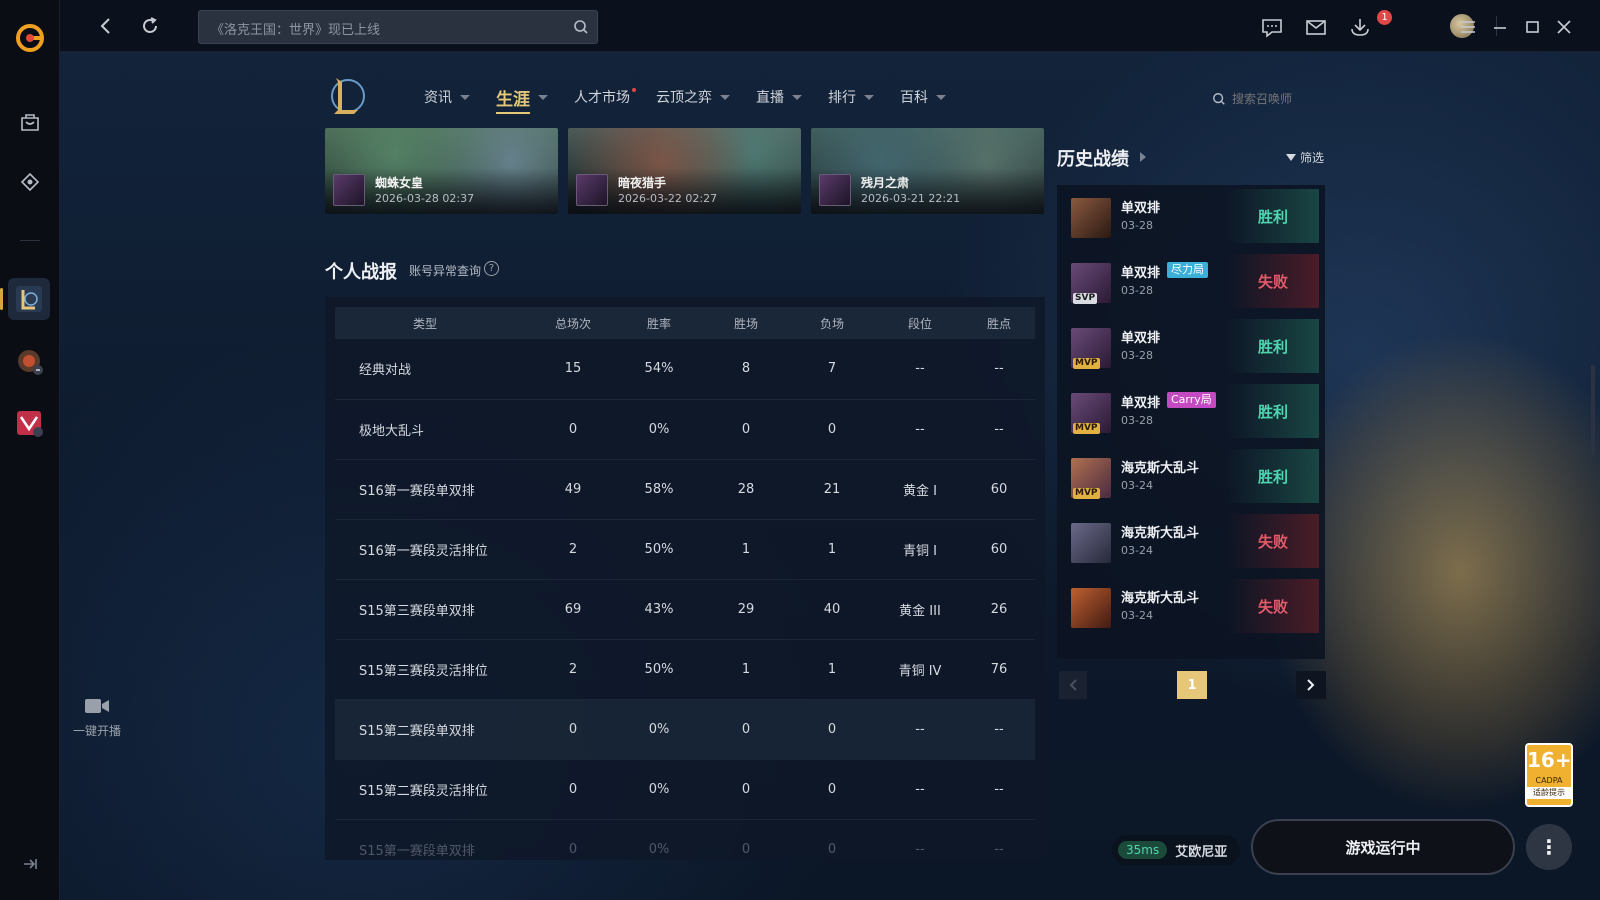 The image size is (1600, 900). What do you see at coordinates (779, 97) in the screenshot?
I see `tab-live: 直播` at bounding box center [779, 97].